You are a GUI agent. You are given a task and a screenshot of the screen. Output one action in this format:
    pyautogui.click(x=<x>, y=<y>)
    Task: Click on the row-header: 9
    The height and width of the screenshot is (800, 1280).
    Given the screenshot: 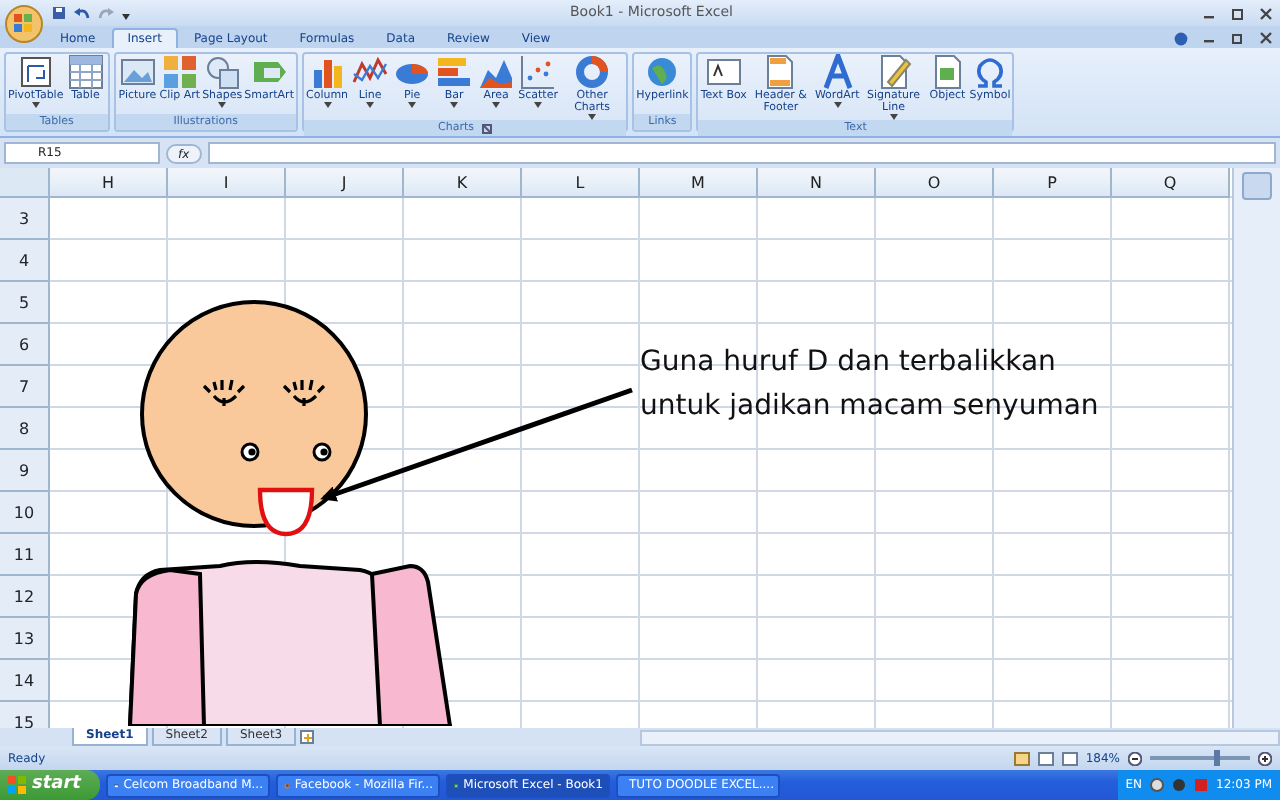 What is the action you would take?
    pyautogui.click(x=25, y=471)
    